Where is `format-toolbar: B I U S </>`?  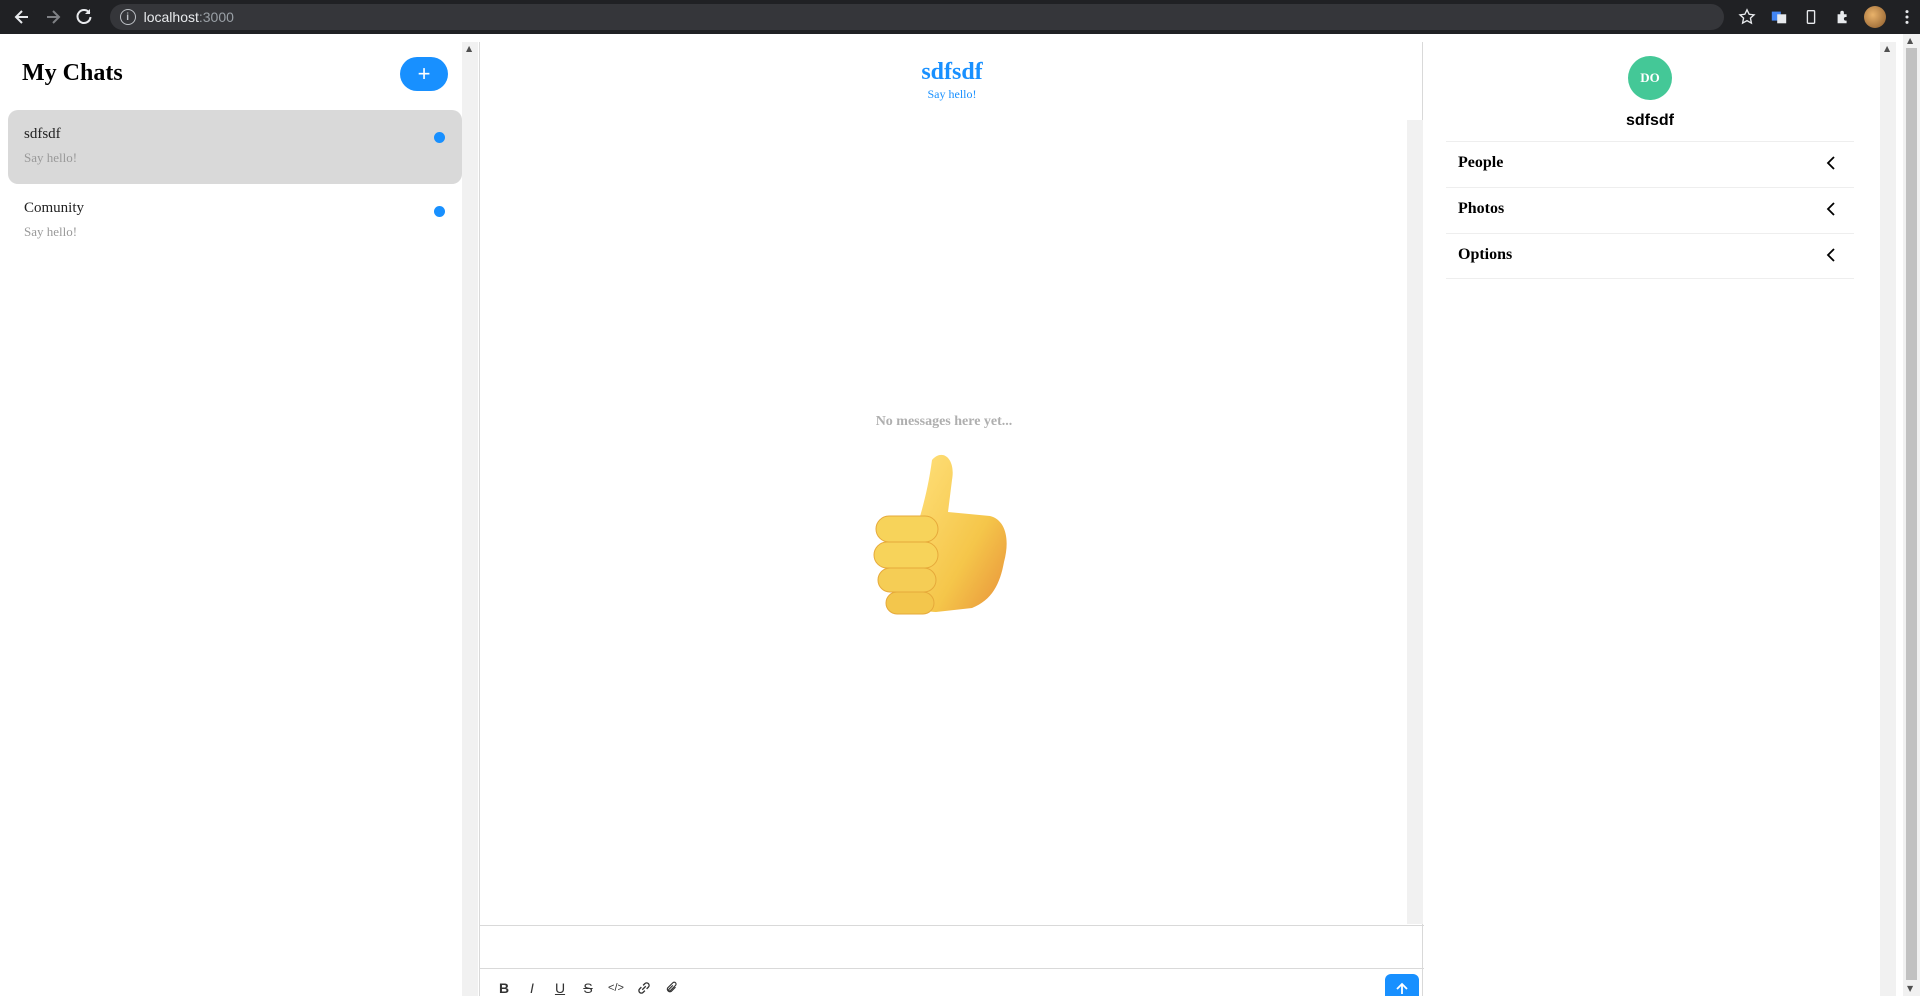
format-toolbar: B I U S </> is located at coordinates (588, 987).